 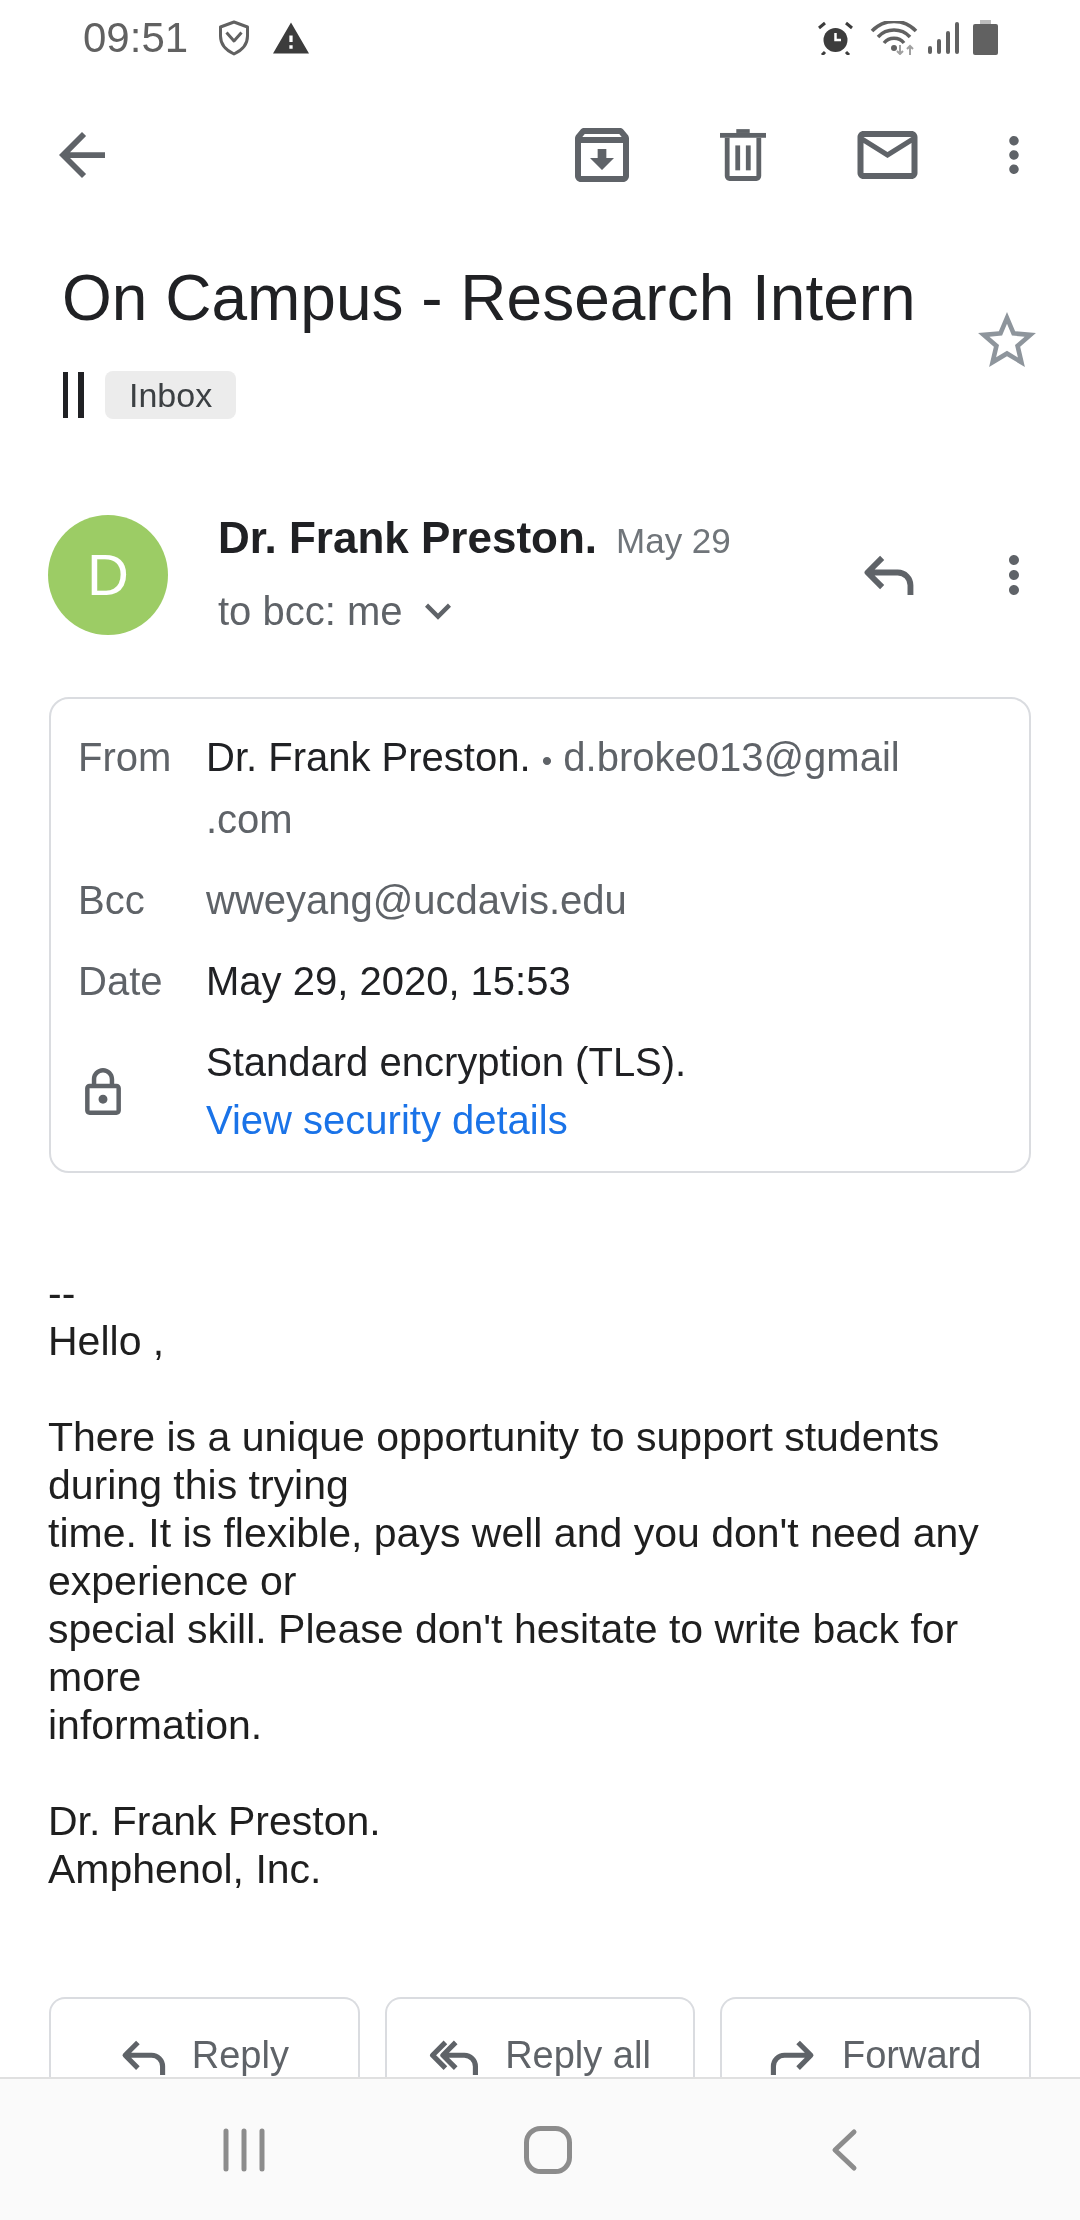 What do you see at coordinates (943, 37) in the screenshot?
I see `signal-bars-icon` at bounding box center [943, 37].